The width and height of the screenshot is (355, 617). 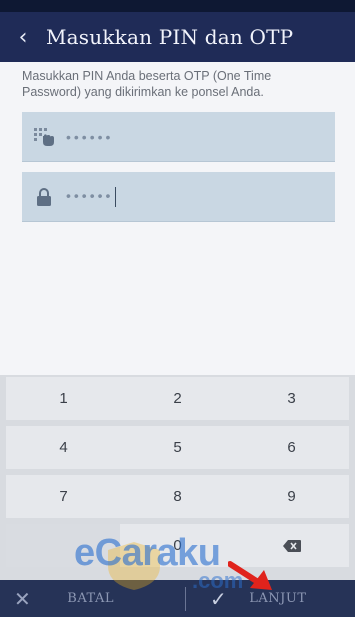 What do you see at coordinates (246, 598) in the screenshot?
I see `next-button: ✓ LANJUT` at bounding box center [246, 598].